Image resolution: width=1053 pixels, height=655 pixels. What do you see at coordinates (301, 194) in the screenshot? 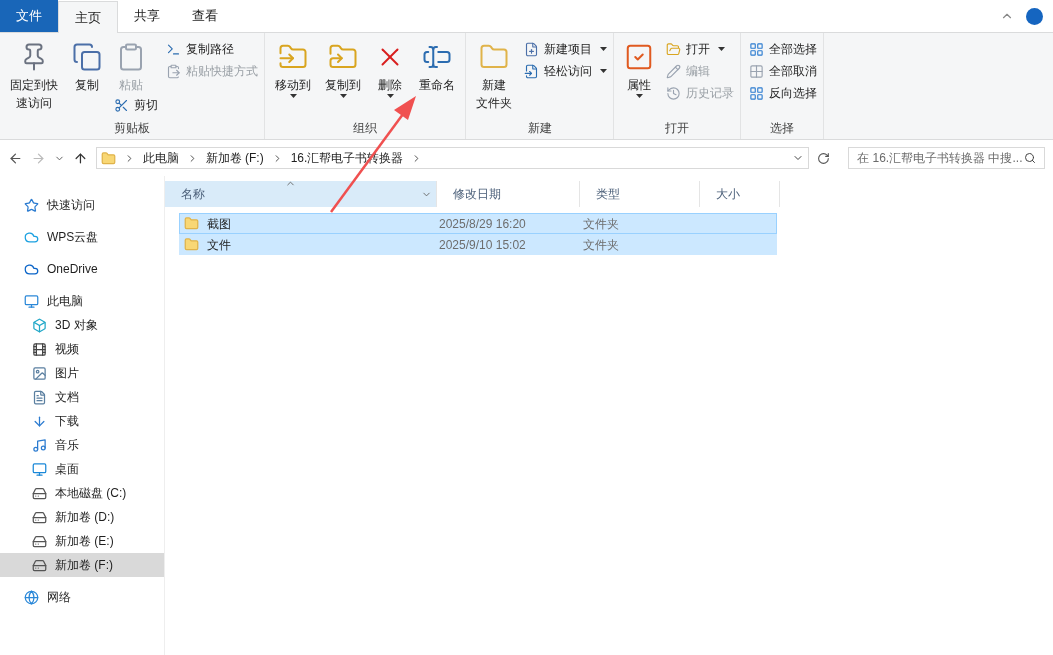
I see `column-header: 名称` at bounding box center [301, 194].